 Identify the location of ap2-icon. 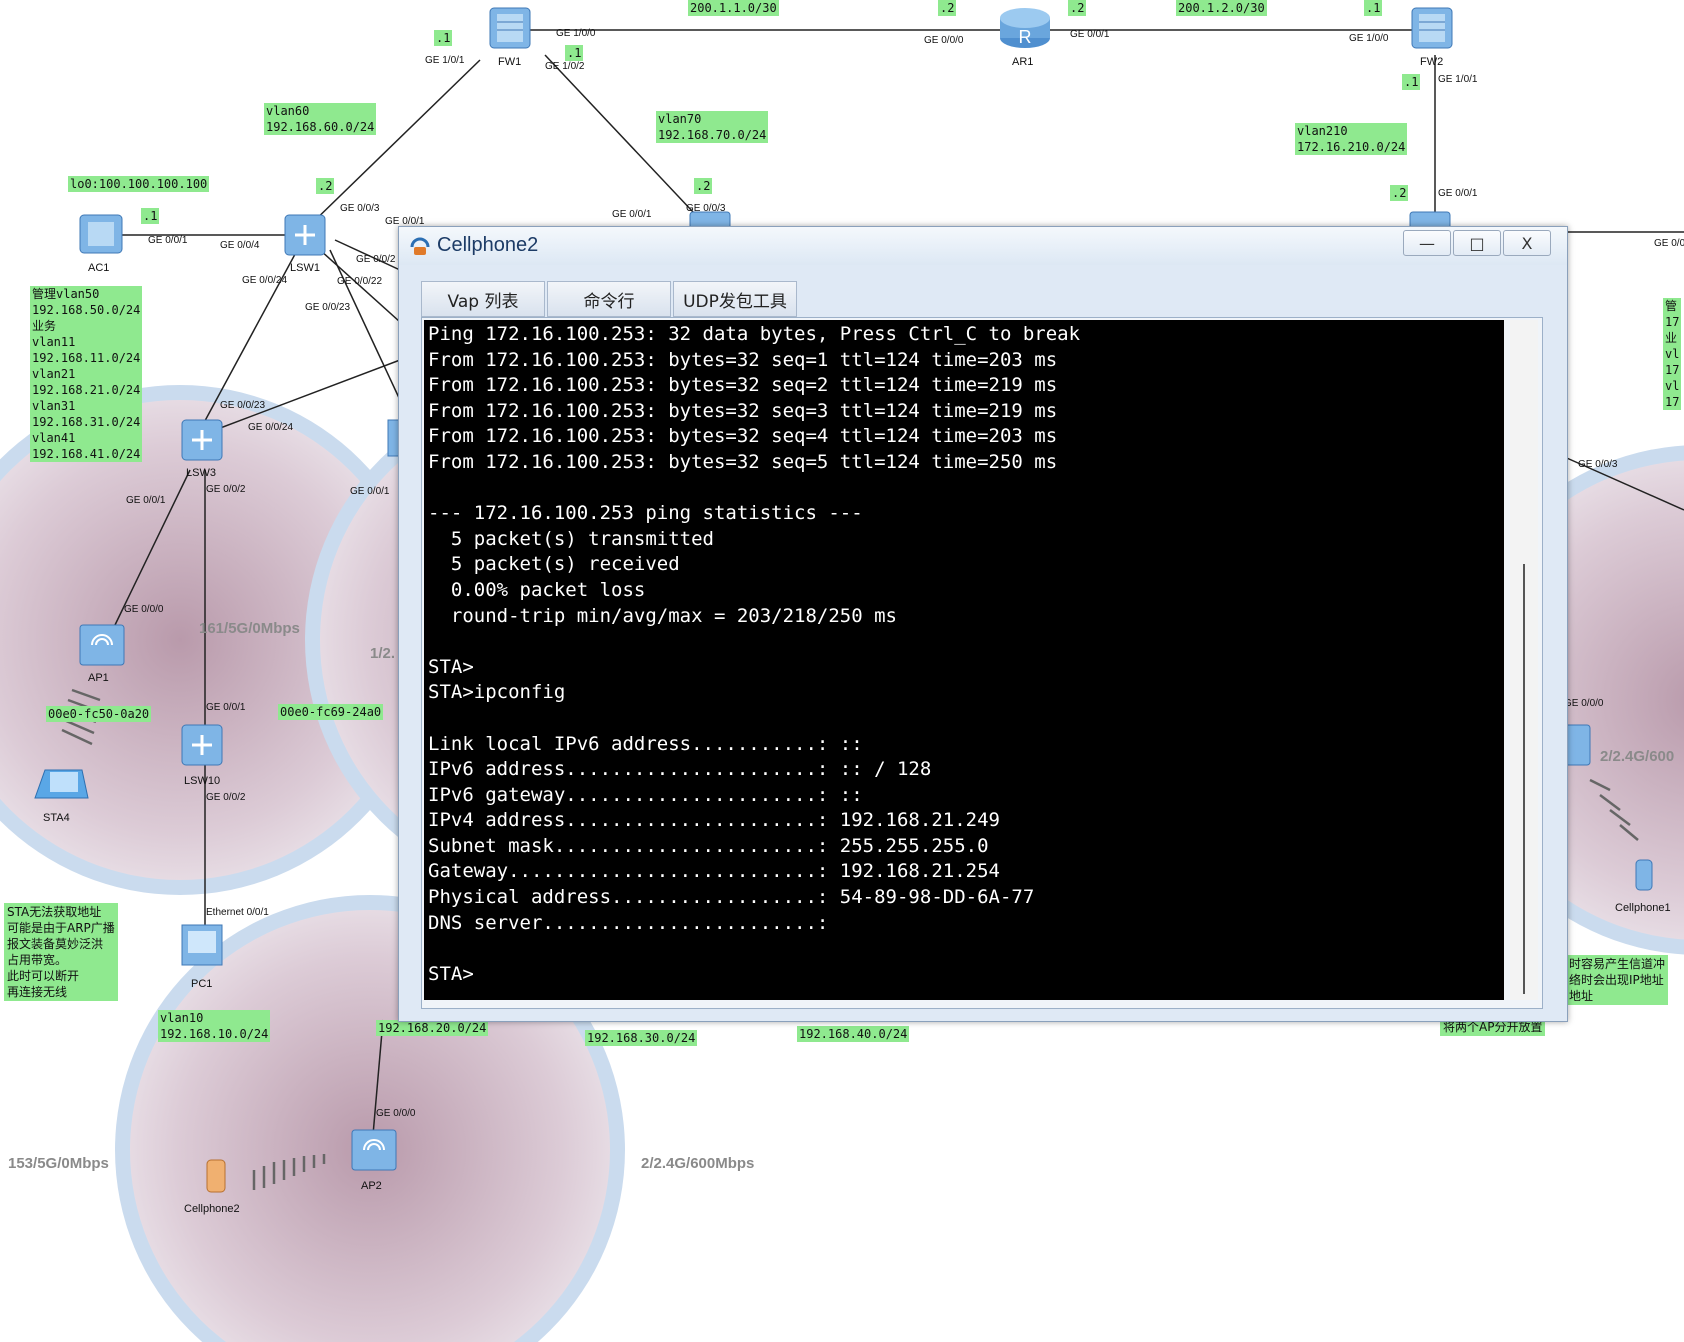
(374, 1150).